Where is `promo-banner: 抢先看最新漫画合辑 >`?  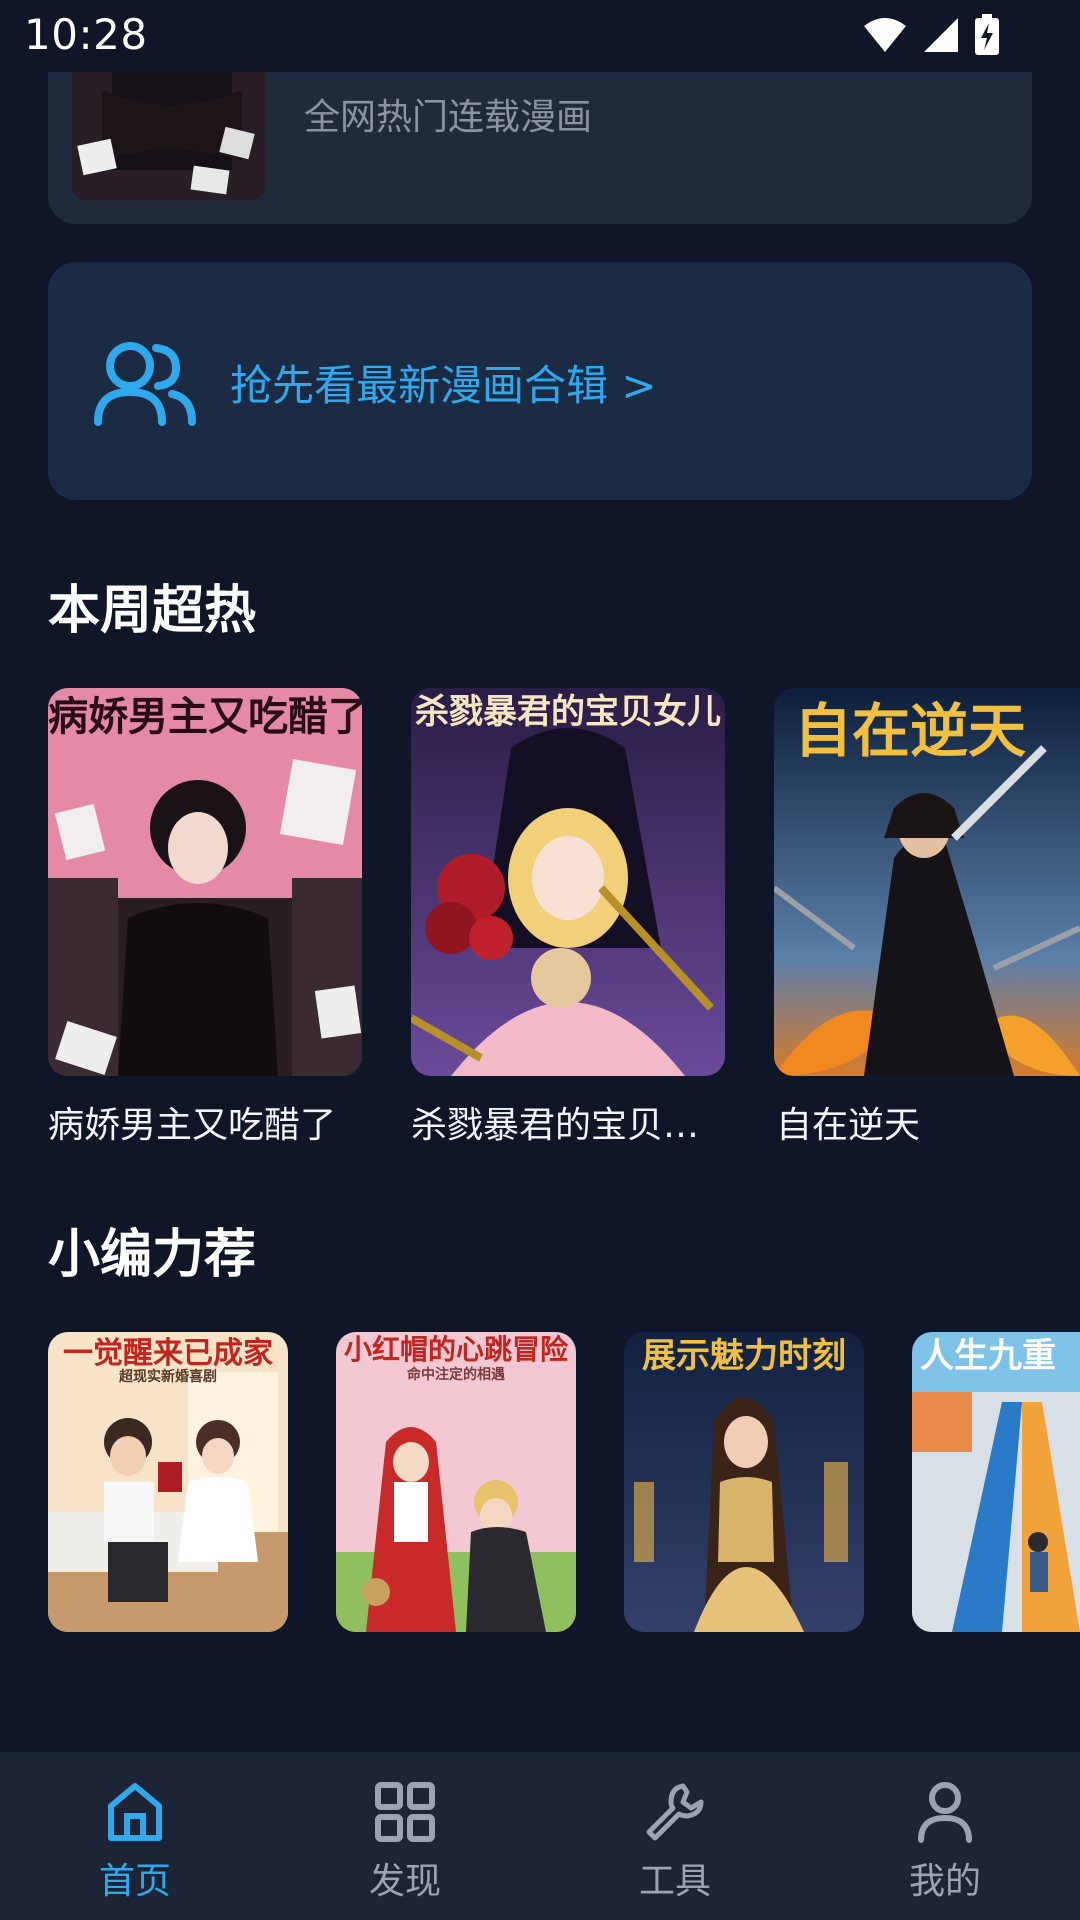 promo-banner: 抢先看最新漫画合辑 > is located at coordinates (540, 381).